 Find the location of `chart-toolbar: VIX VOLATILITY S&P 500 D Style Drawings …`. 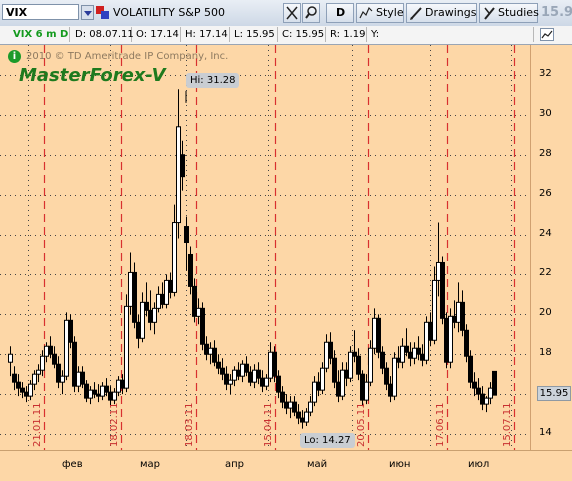

chart-toolbar: VIX VOLATILITY S&P 500 D Style Drawings … is located at coordinates (286, 13).